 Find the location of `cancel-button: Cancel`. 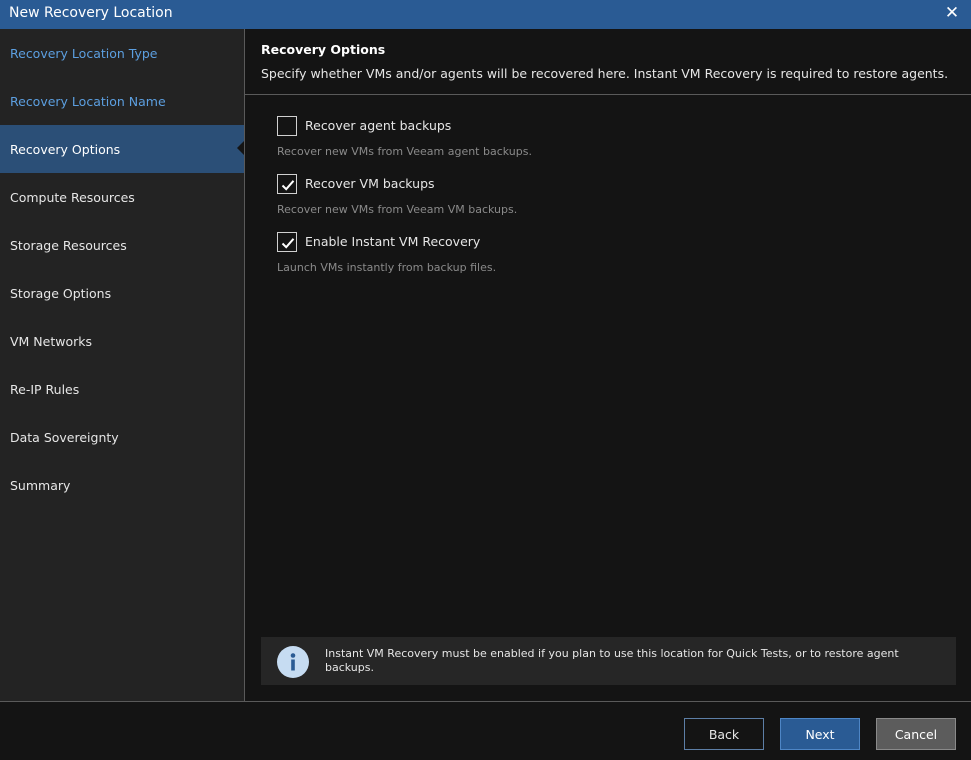

cancel-button: Cancel is located at coordinates (916, 734).